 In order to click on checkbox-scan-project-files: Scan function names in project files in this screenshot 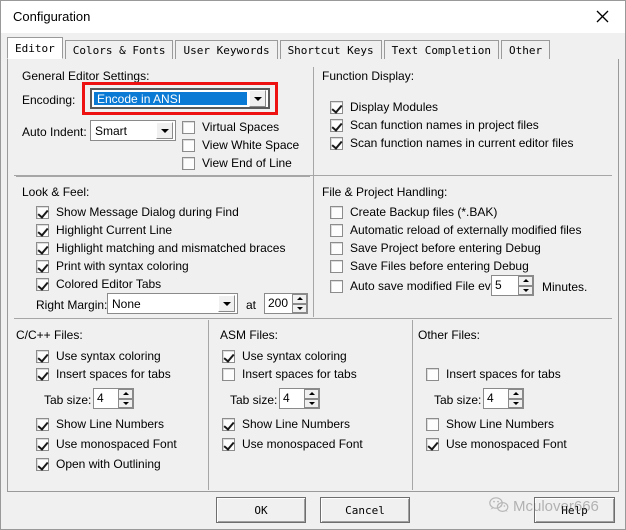, I will do `click(434, 125)`.